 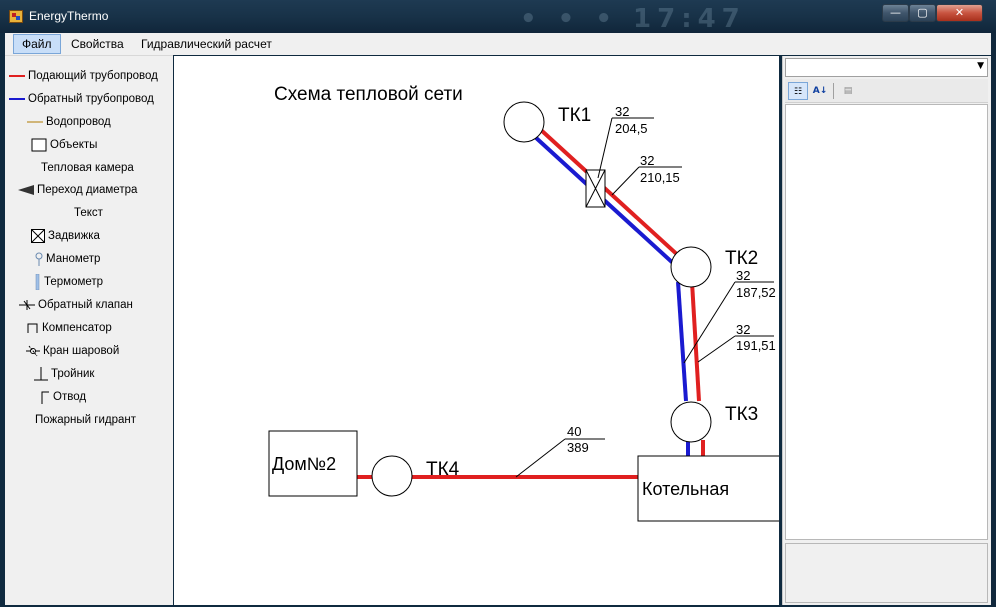 I want to click on minimize-button: —, so click(x=895, y=13).